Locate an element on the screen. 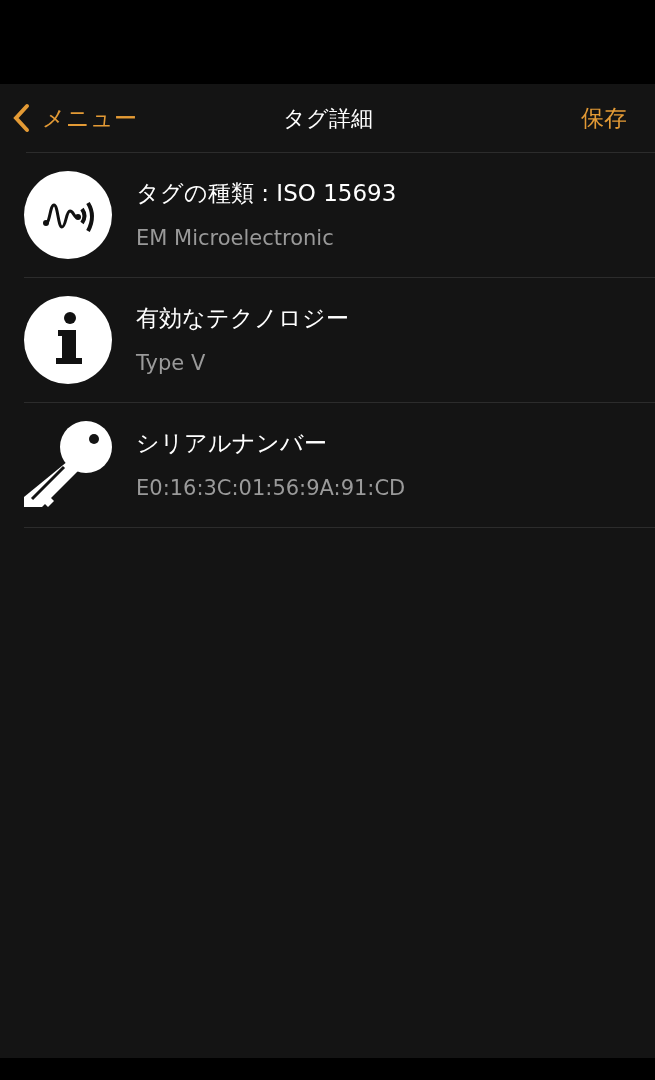 The image size is (655, 1080). info-icon is located at coordinates (68, 340).